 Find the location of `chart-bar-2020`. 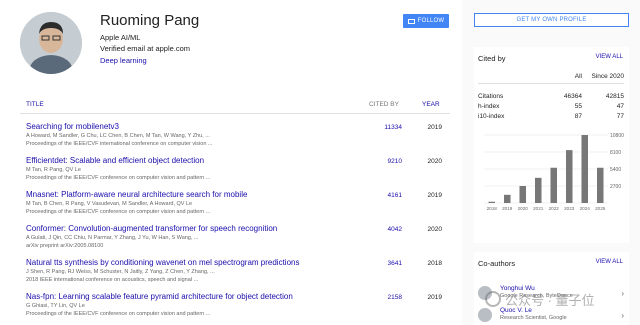

chart-bar-2020 is located at coordinates (523, 194).